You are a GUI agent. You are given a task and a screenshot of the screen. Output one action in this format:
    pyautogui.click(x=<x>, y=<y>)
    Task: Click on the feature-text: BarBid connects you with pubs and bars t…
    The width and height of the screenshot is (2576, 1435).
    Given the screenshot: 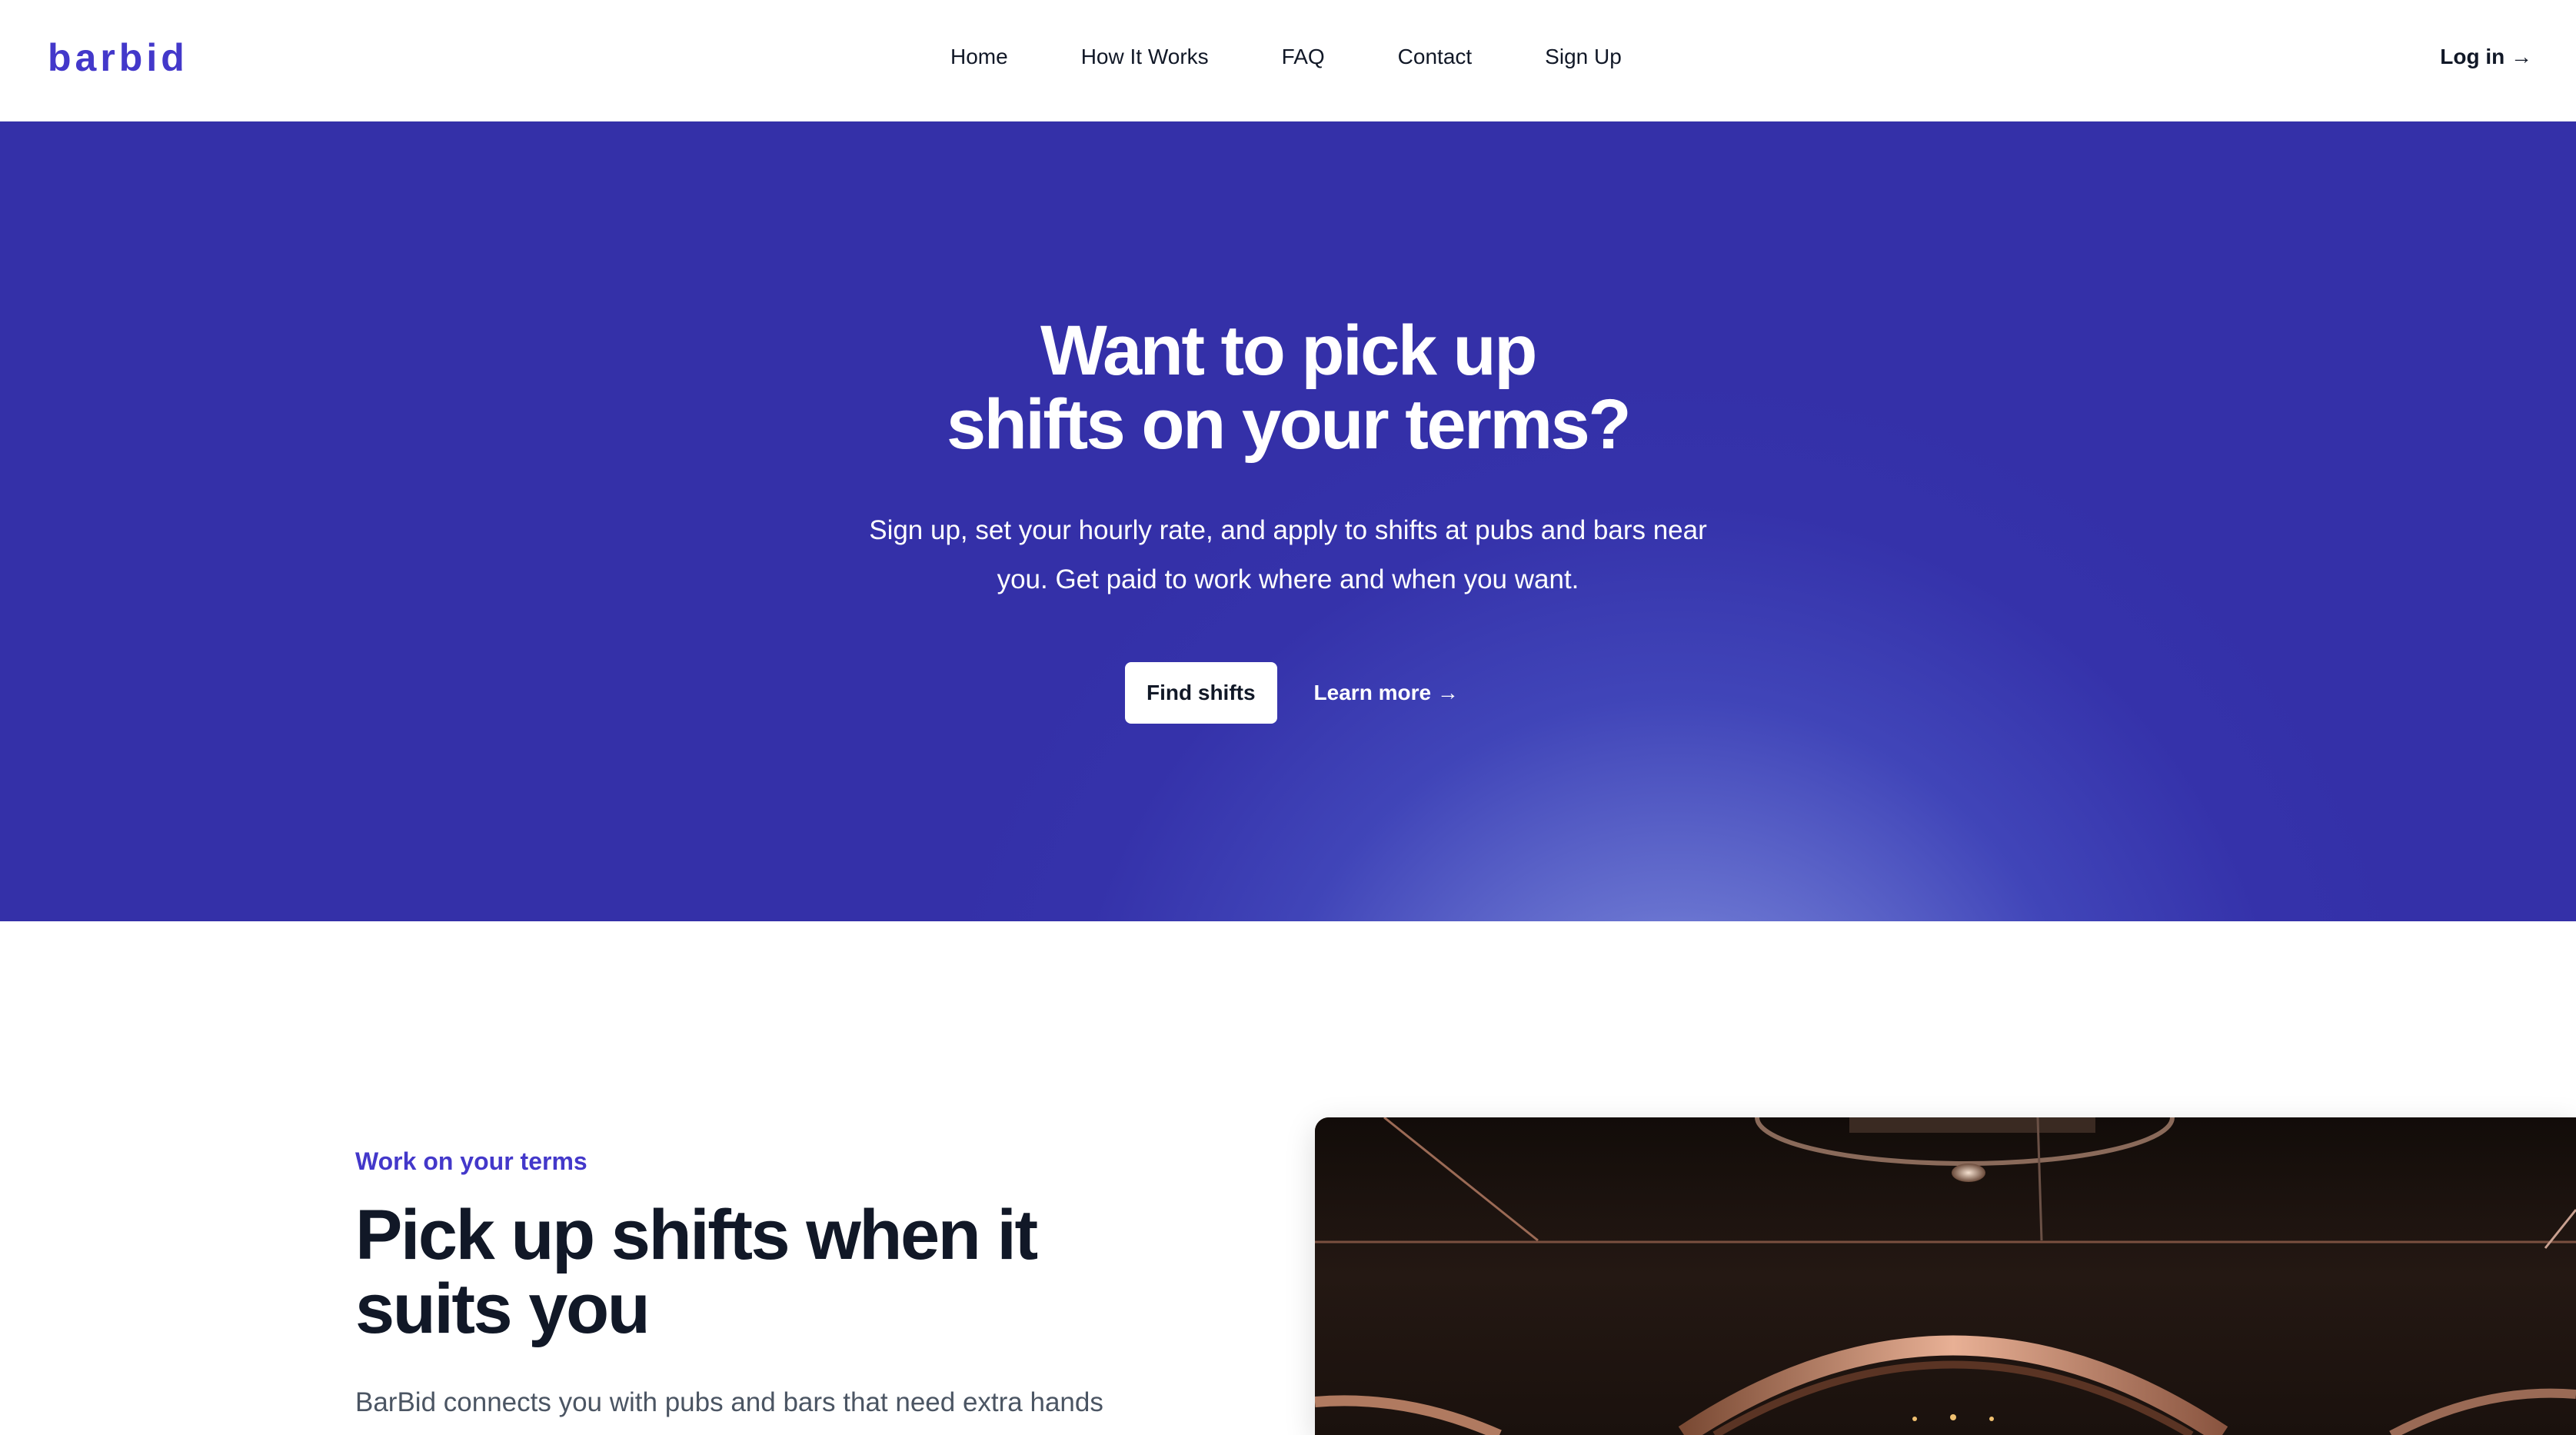 What is the action you would take?
    pyautogui.click(x=729, y=1402)
    